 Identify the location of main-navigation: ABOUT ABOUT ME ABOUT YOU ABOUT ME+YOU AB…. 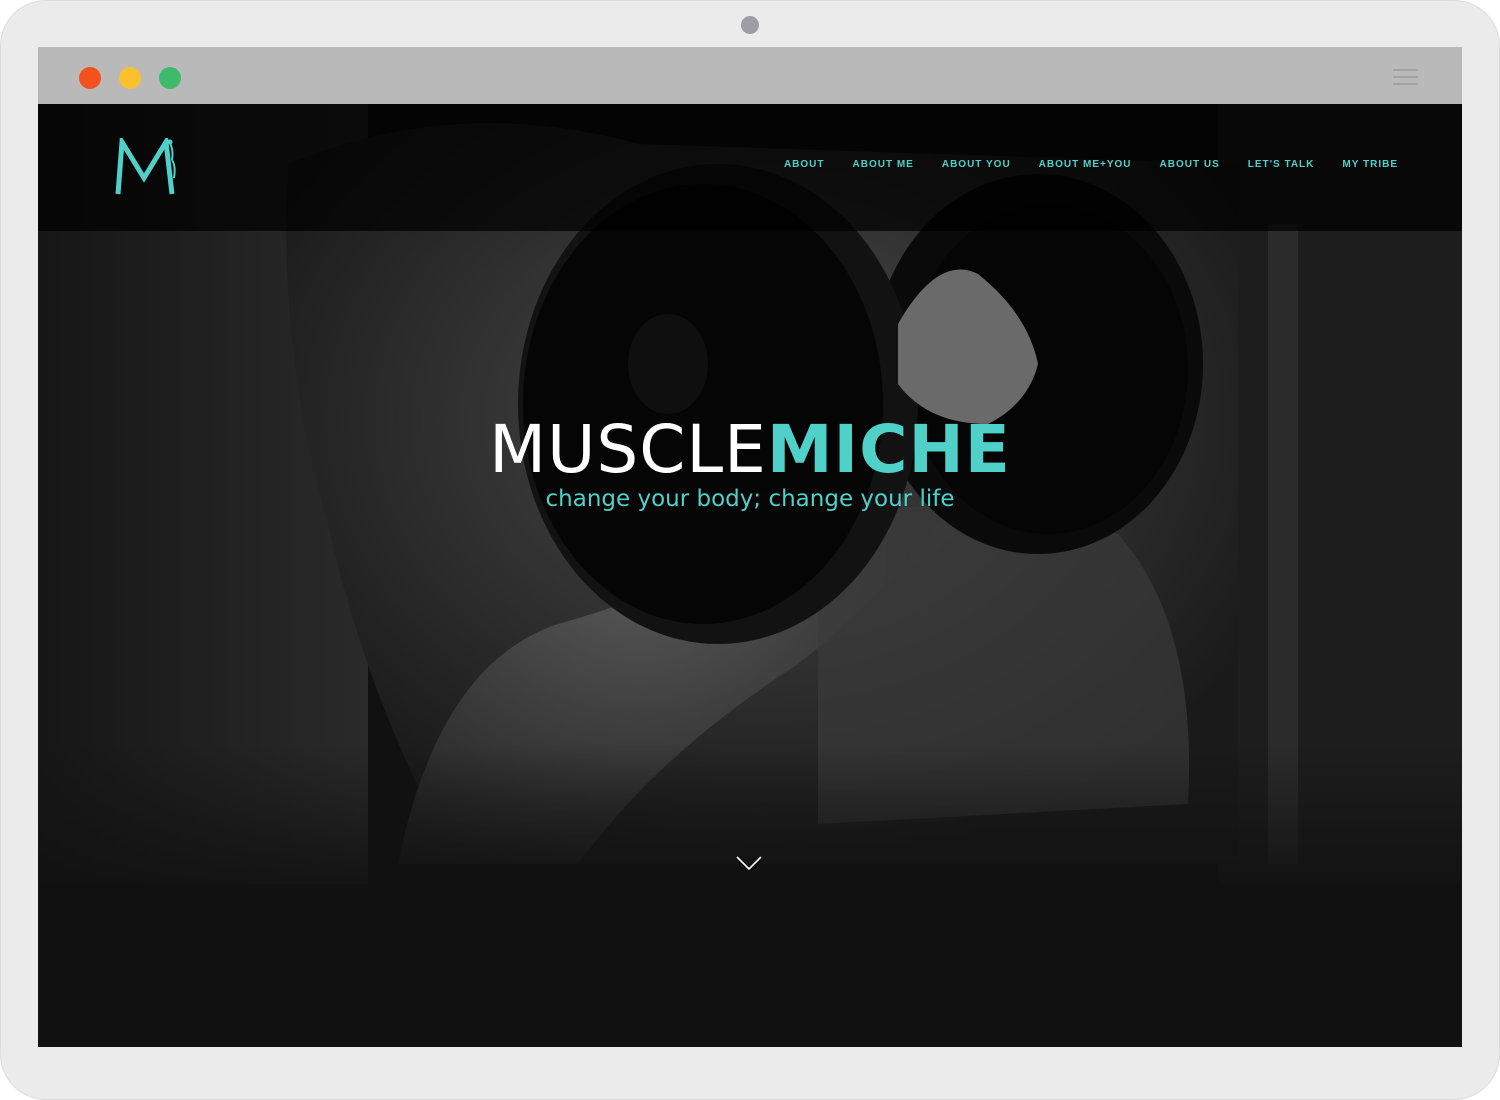
(1077, 164).